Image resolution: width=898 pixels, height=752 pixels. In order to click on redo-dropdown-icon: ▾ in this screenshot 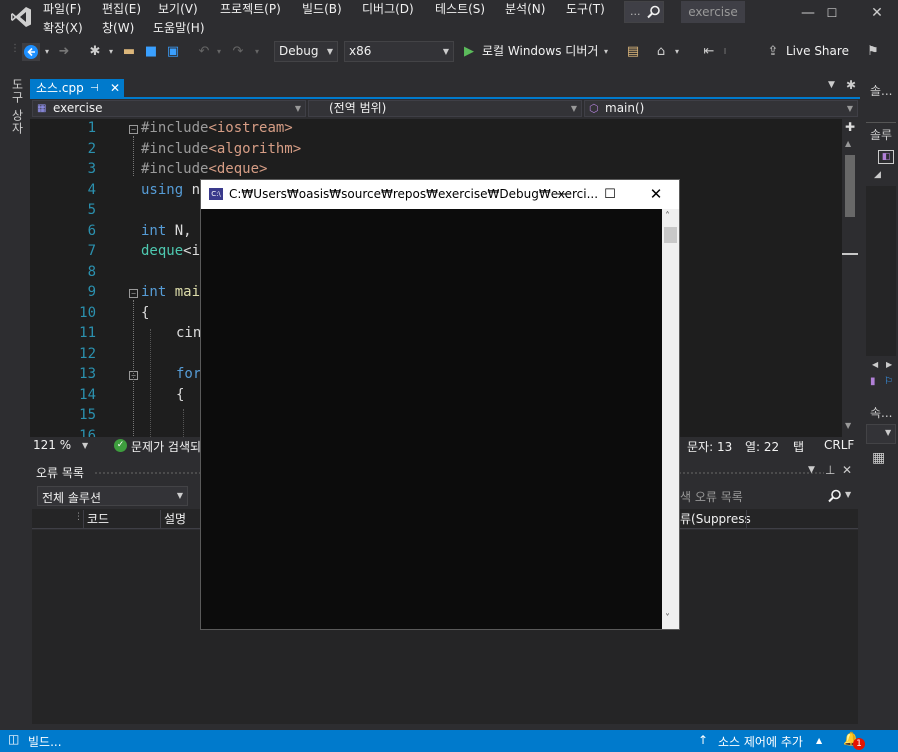, I will do `click(257, 52)`.